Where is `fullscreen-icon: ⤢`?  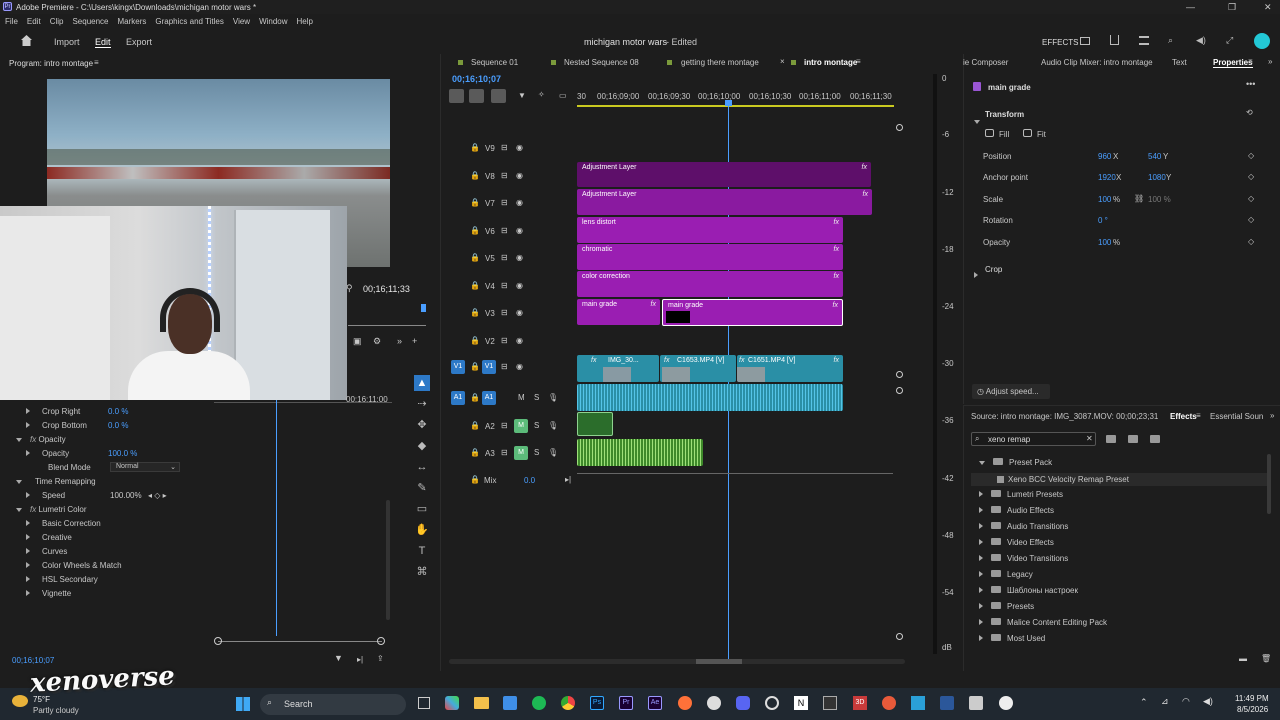
fullscreen-icon: ⤢ is located at coordinates (1229, 40).